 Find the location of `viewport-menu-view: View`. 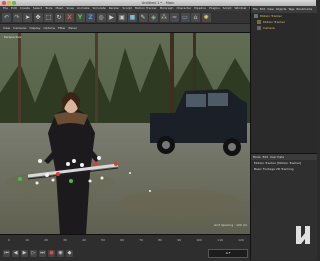

viewport-menu-view: View is located at coordinates (6, 28).